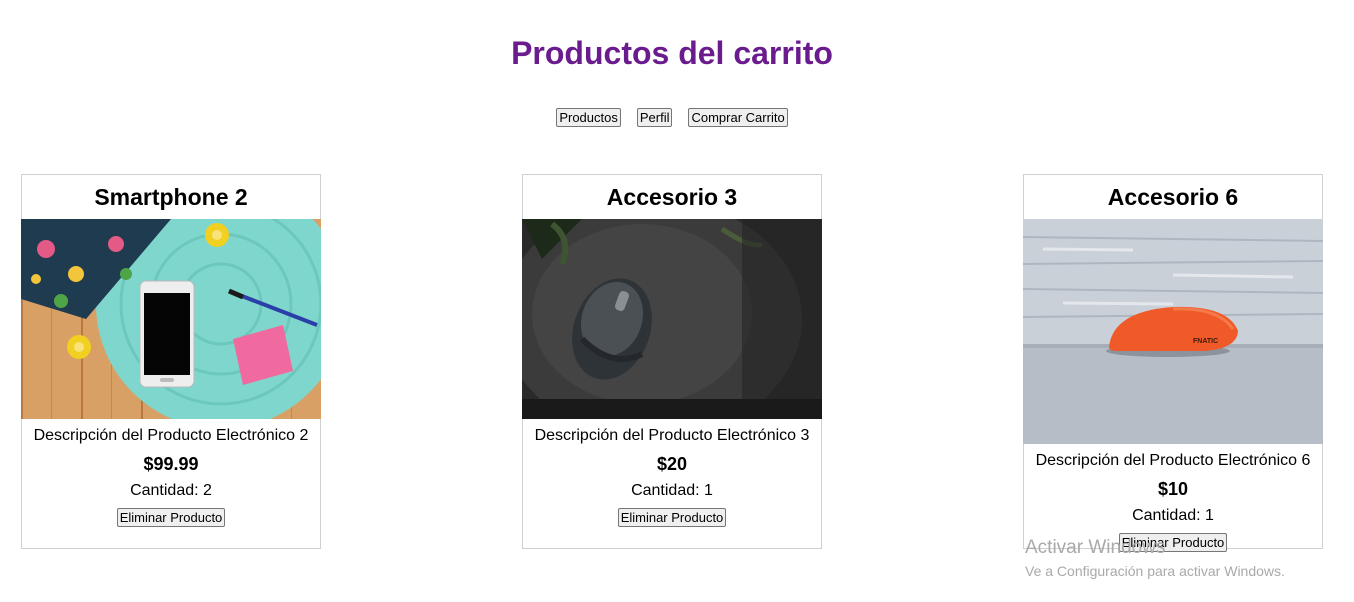 The width and height of the screenshot is (1354, 602). What do you see at coordinates (171, 319) in the screenshot?
I see `smartphone-photo` at bounding box center [171, 319].